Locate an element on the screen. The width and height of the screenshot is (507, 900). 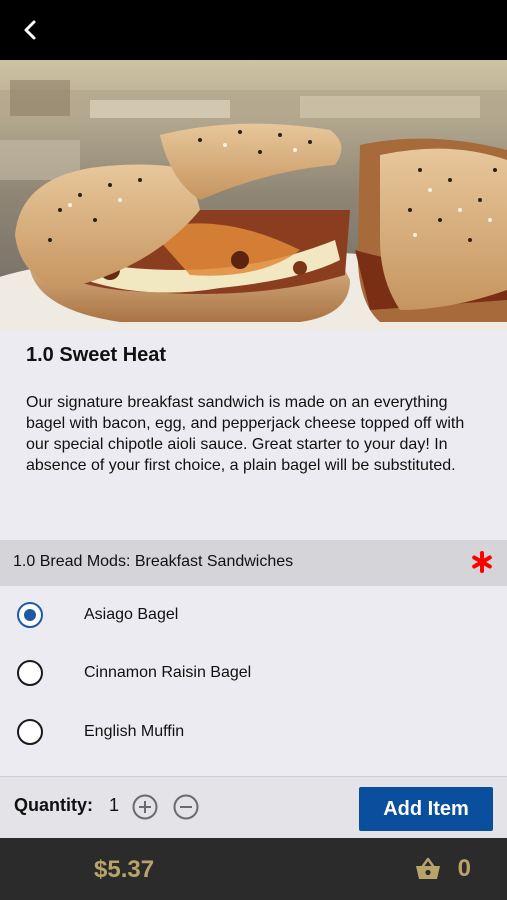
order-summary-bar: $5.37 0 is located at coordinates (253, 869).